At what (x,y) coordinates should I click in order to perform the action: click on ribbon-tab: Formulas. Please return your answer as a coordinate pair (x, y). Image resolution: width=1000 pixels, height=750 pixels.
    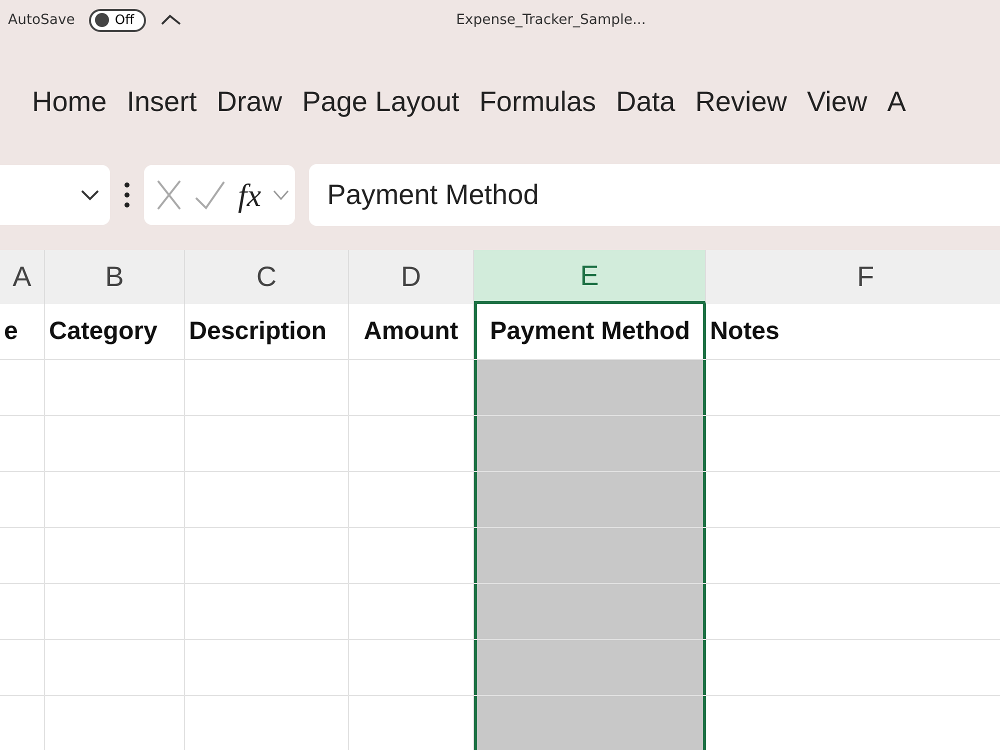
    Looking at the image, I should click on (537, 102).